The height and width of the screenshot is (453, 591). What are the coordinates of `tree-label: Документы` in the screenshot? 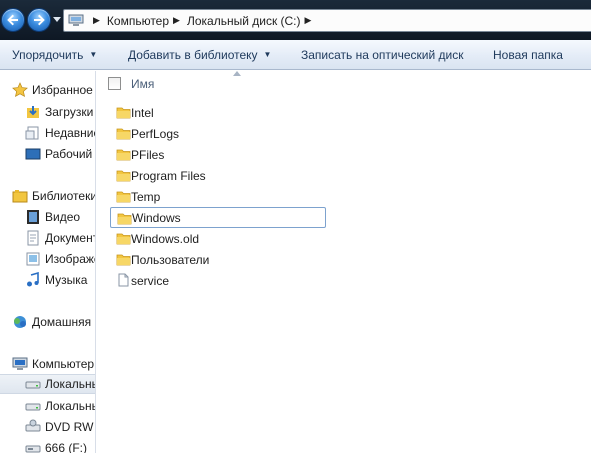 It's located at (70, 238).